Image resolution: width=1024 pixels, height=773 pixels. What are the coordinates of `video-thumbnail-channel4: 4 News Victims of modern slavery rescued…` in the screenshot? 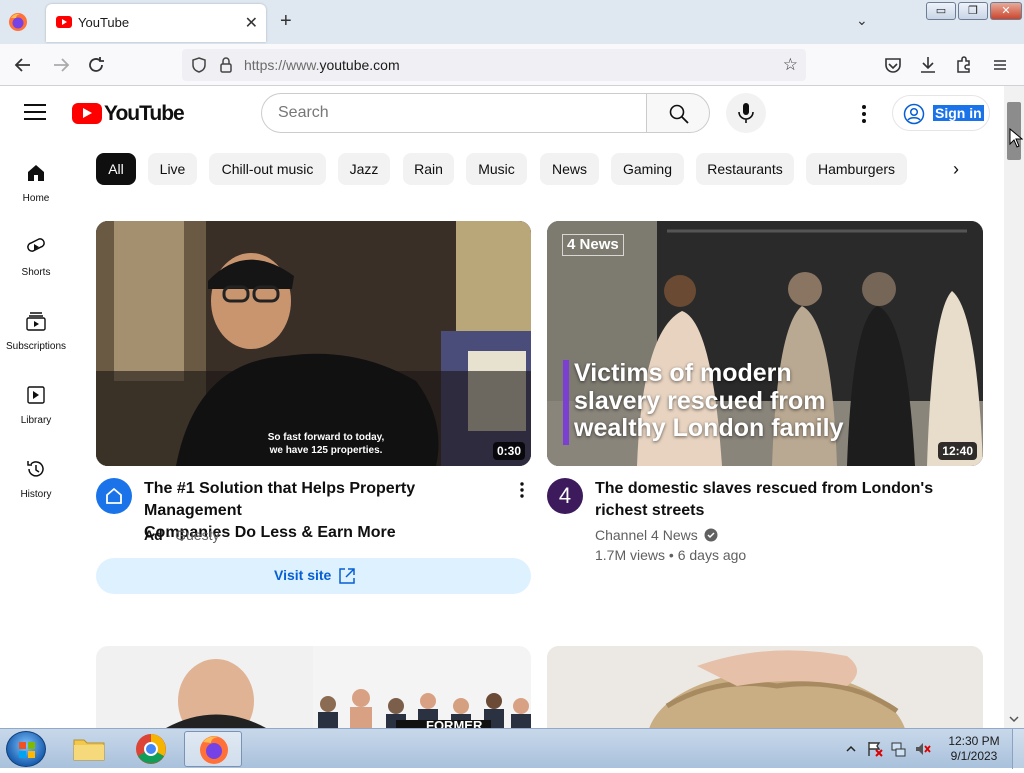 It's located at (765, 343).